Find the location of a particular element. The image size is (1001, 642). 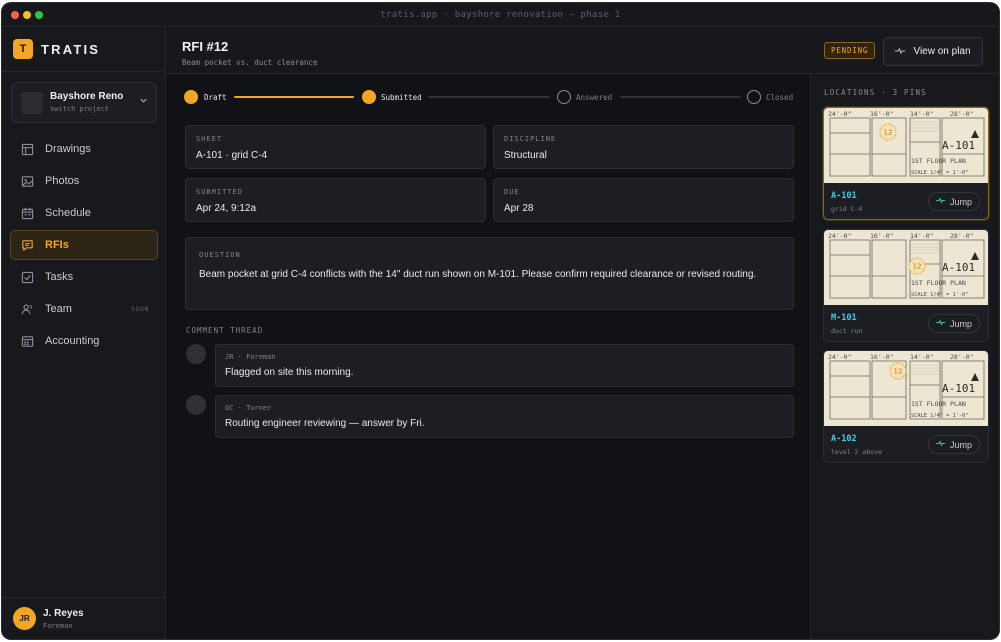

checkbox-icon is located at coordinates (27, 277).